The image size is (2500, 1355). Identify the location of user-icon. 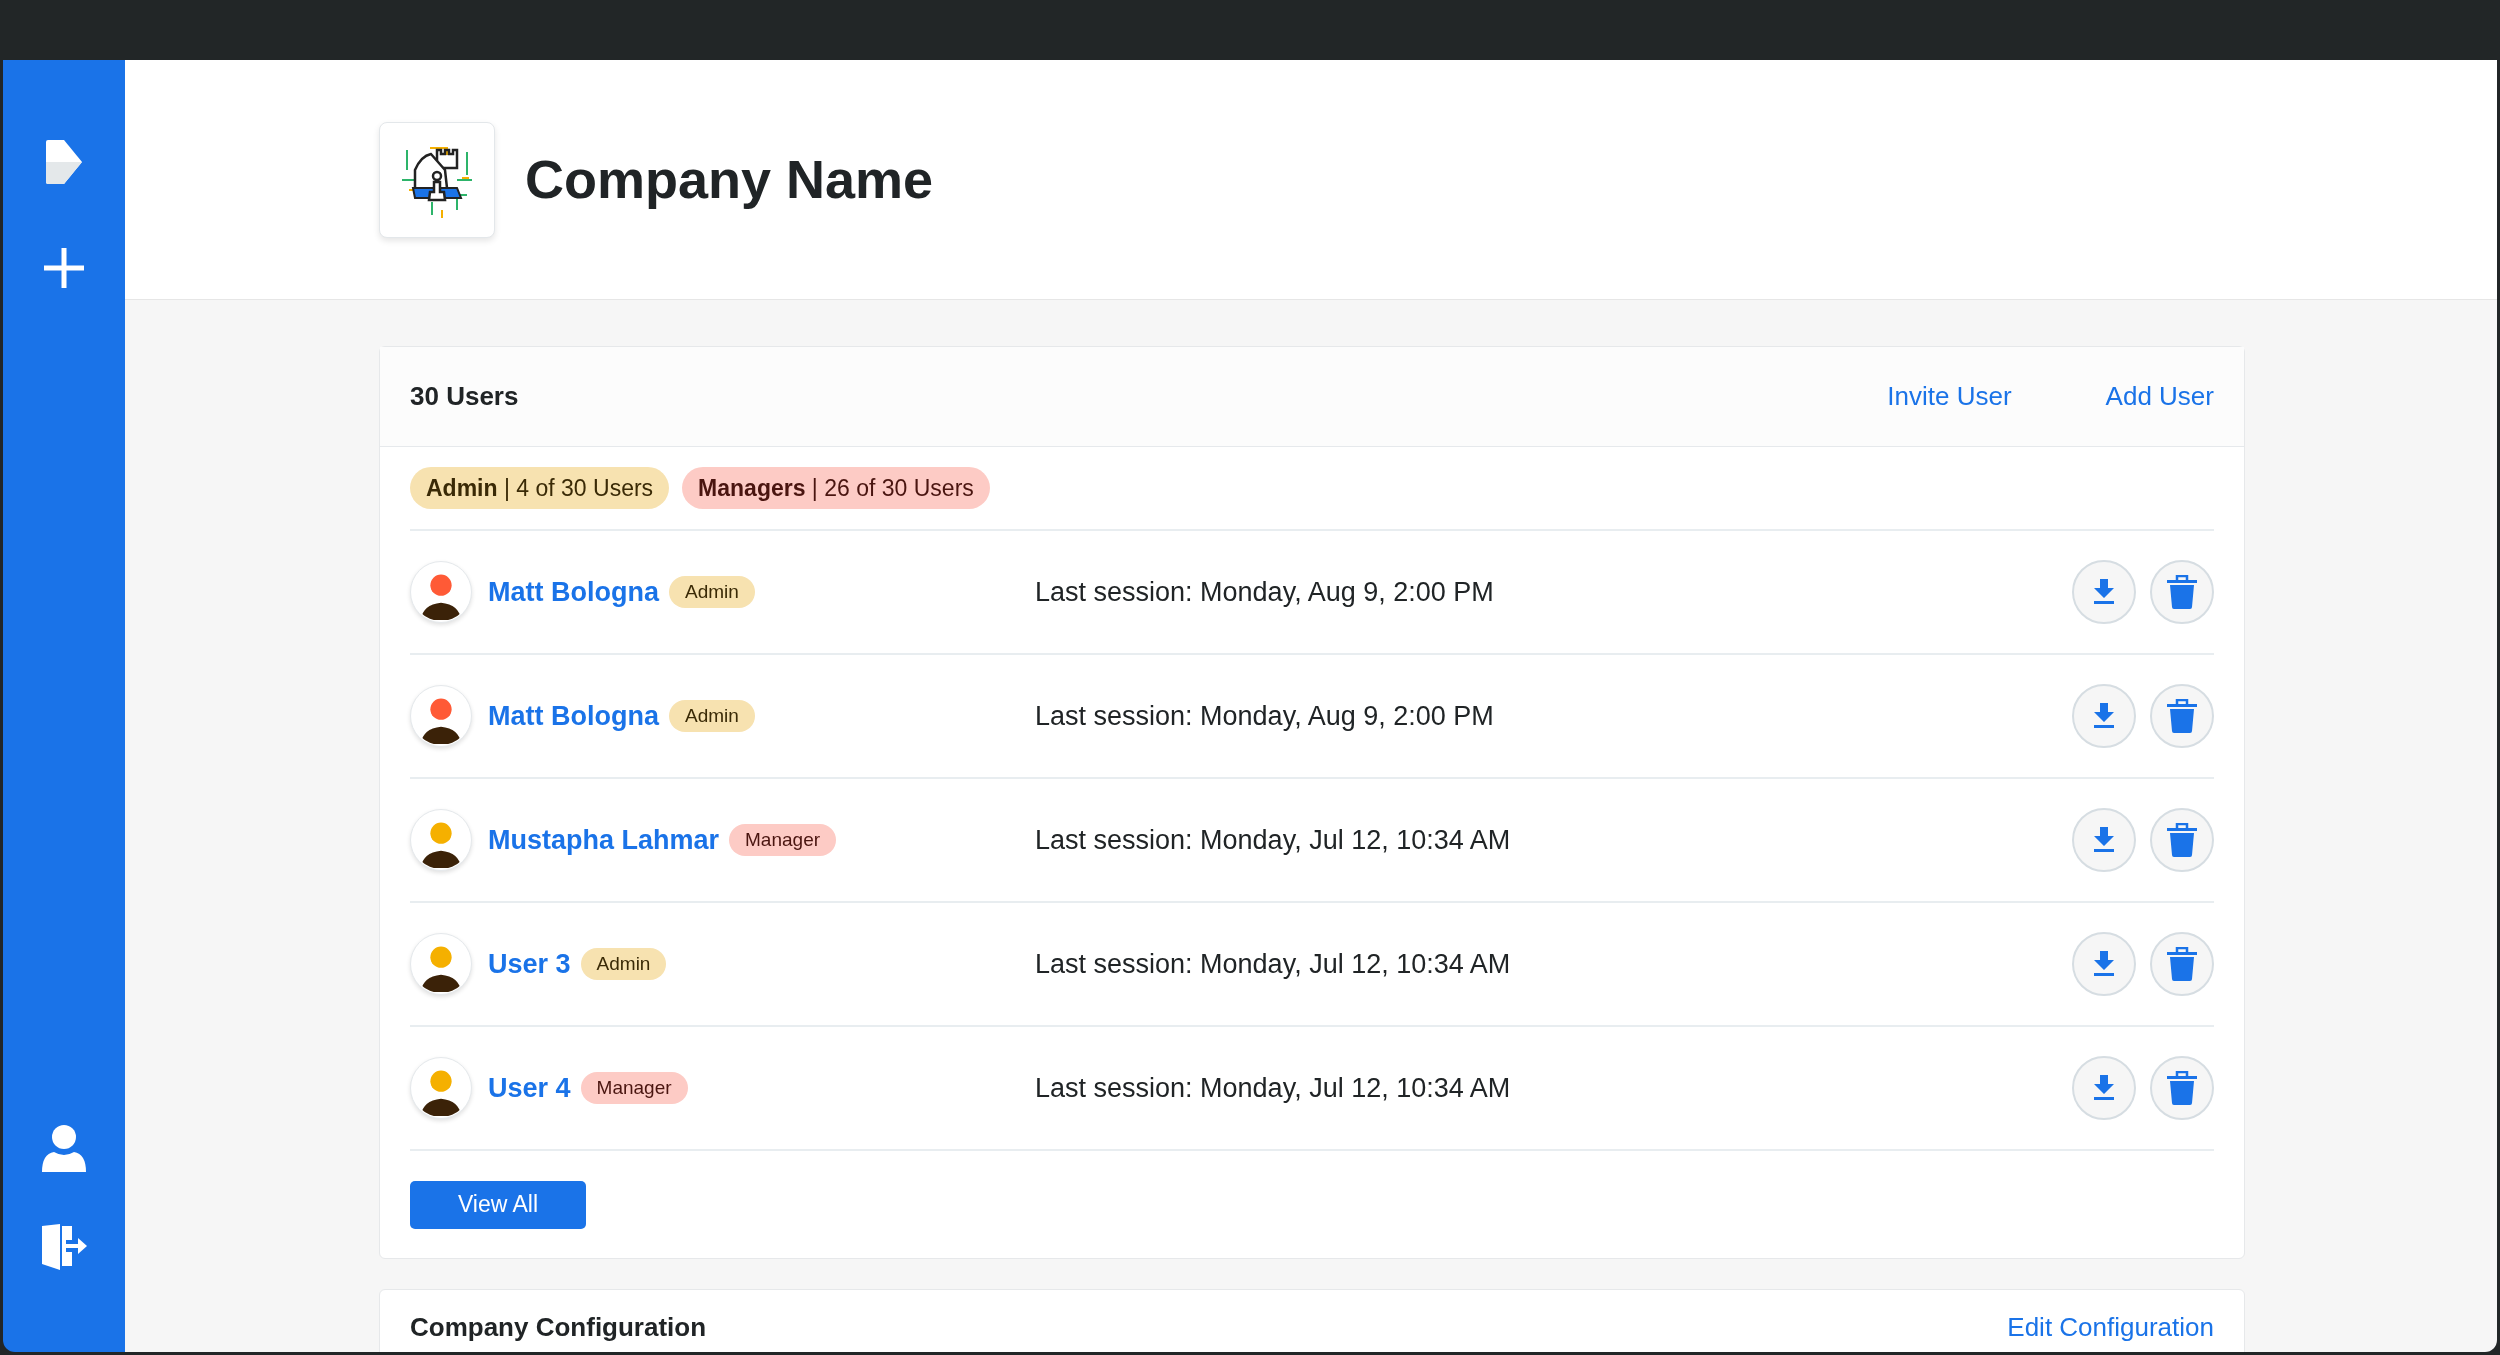
(64, 1148).